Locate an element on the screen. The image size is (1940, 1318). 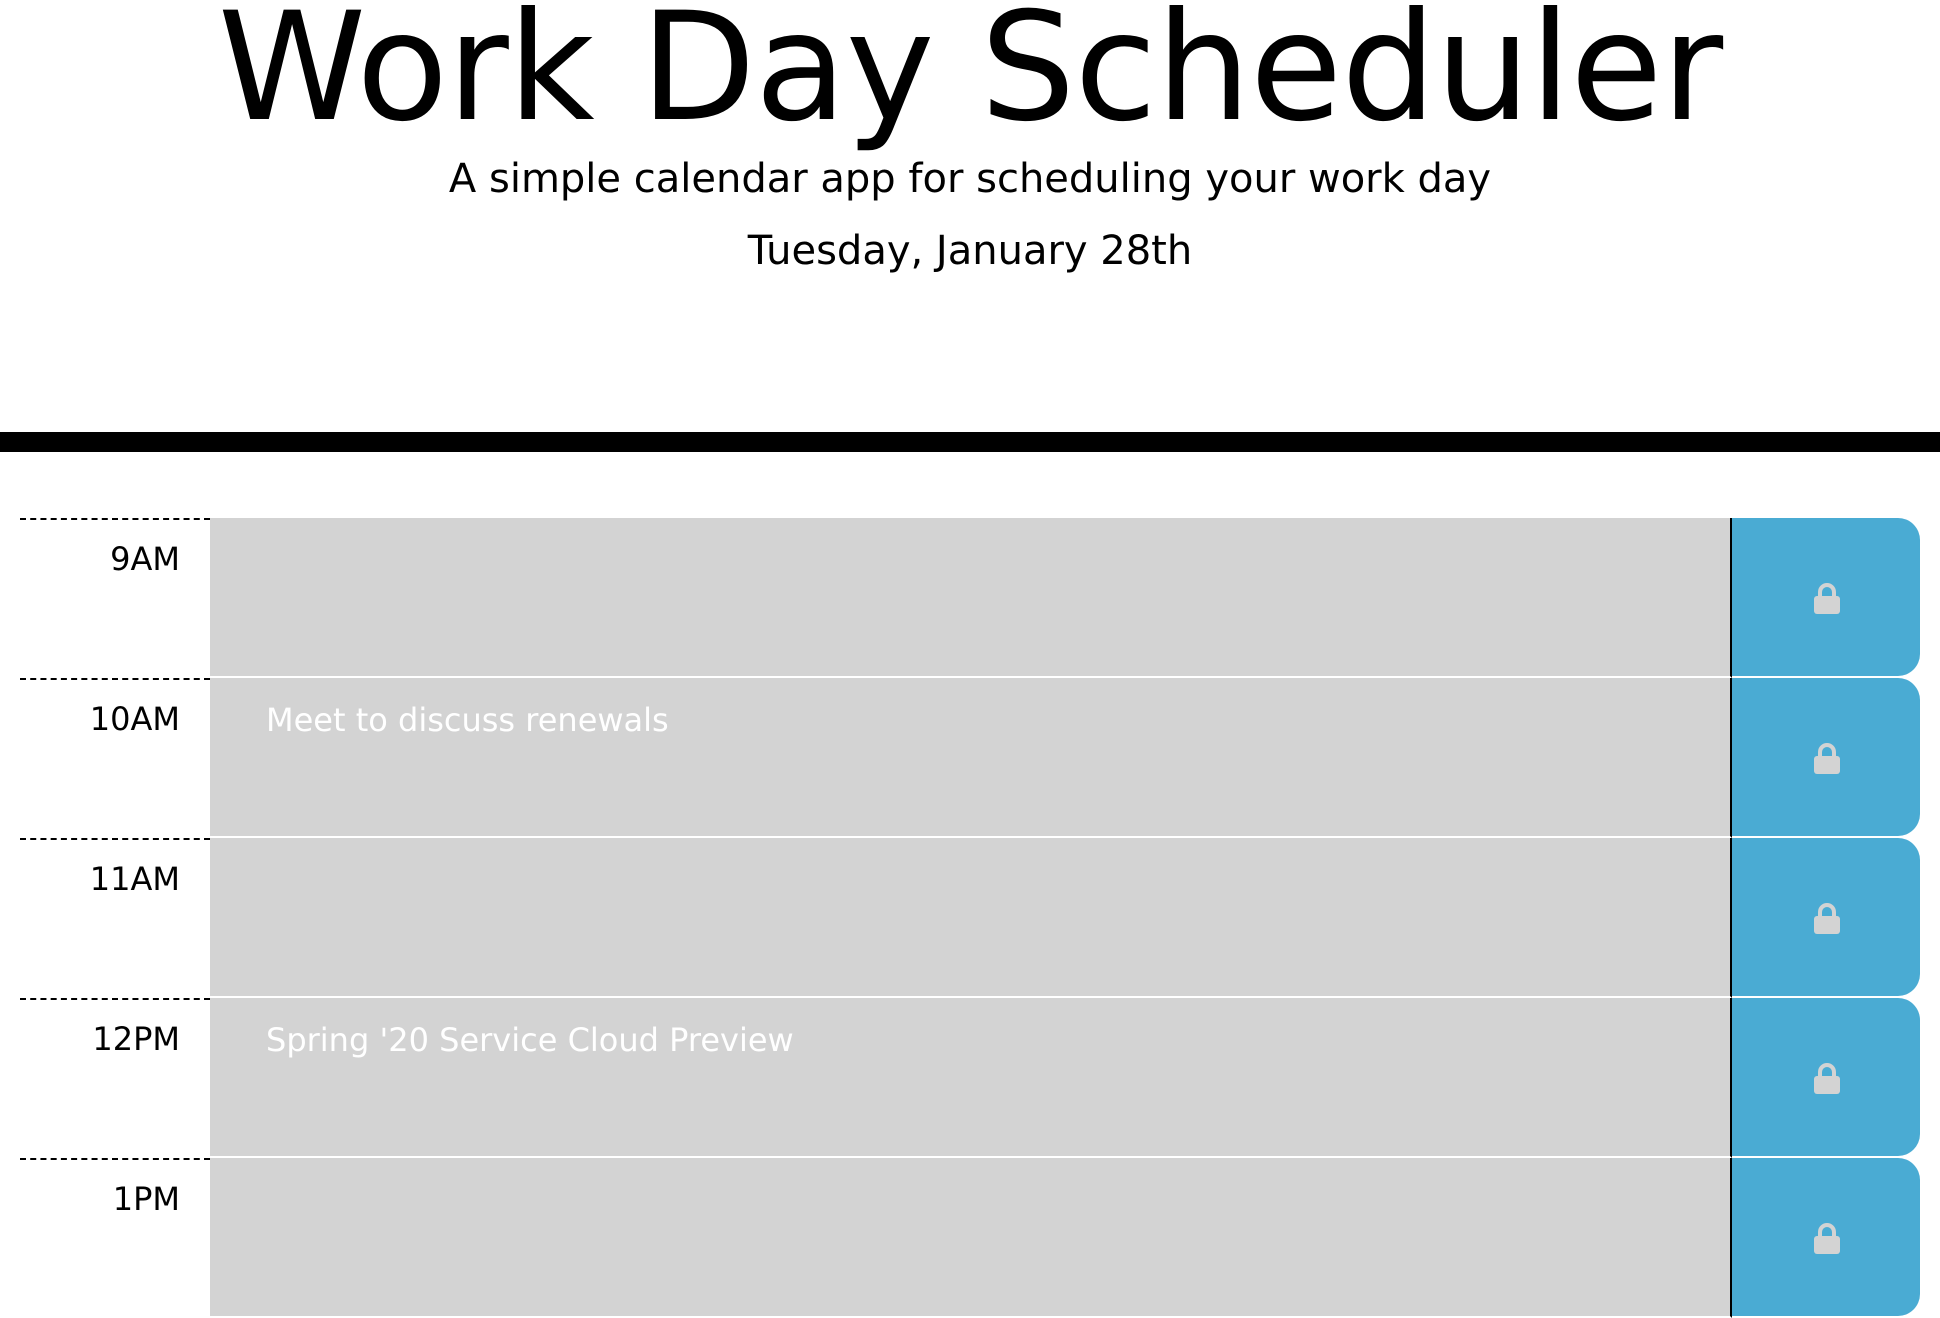
time-block-10am: 10AM Meet to discuss renewals is located at coordinates (970, 758).